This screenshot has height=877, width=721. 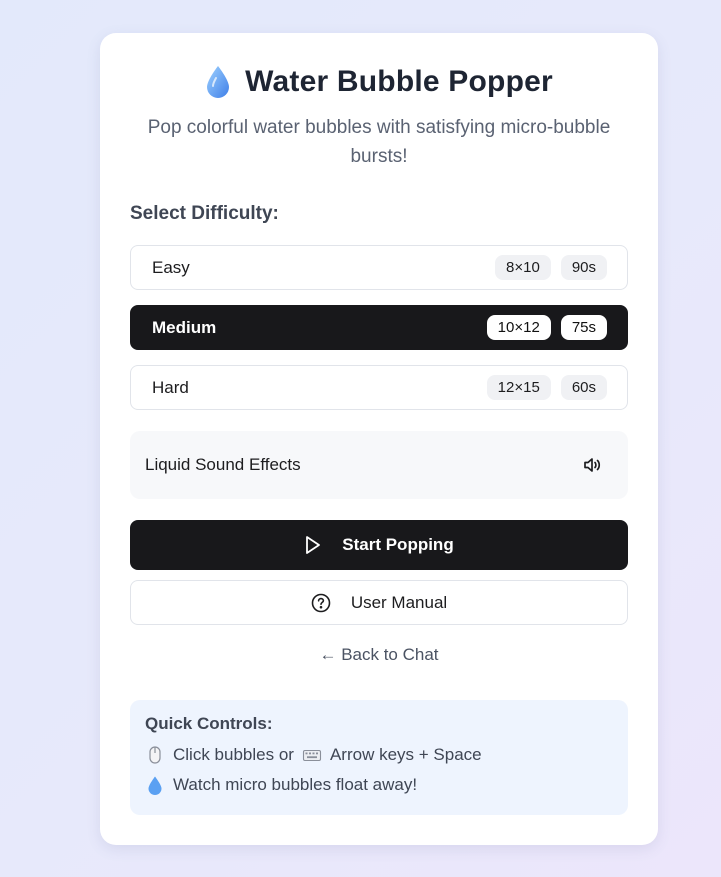 I want to click on difficulty-name: Hard, so click(x=170, y=387).